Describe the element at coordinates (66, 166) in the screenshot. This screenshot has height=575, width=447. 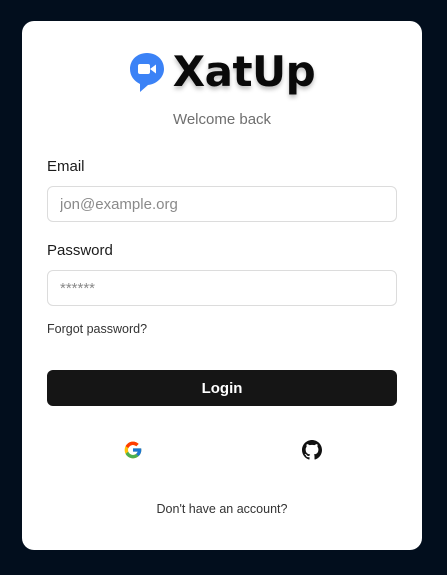
I see `email-label: Email` at that location.